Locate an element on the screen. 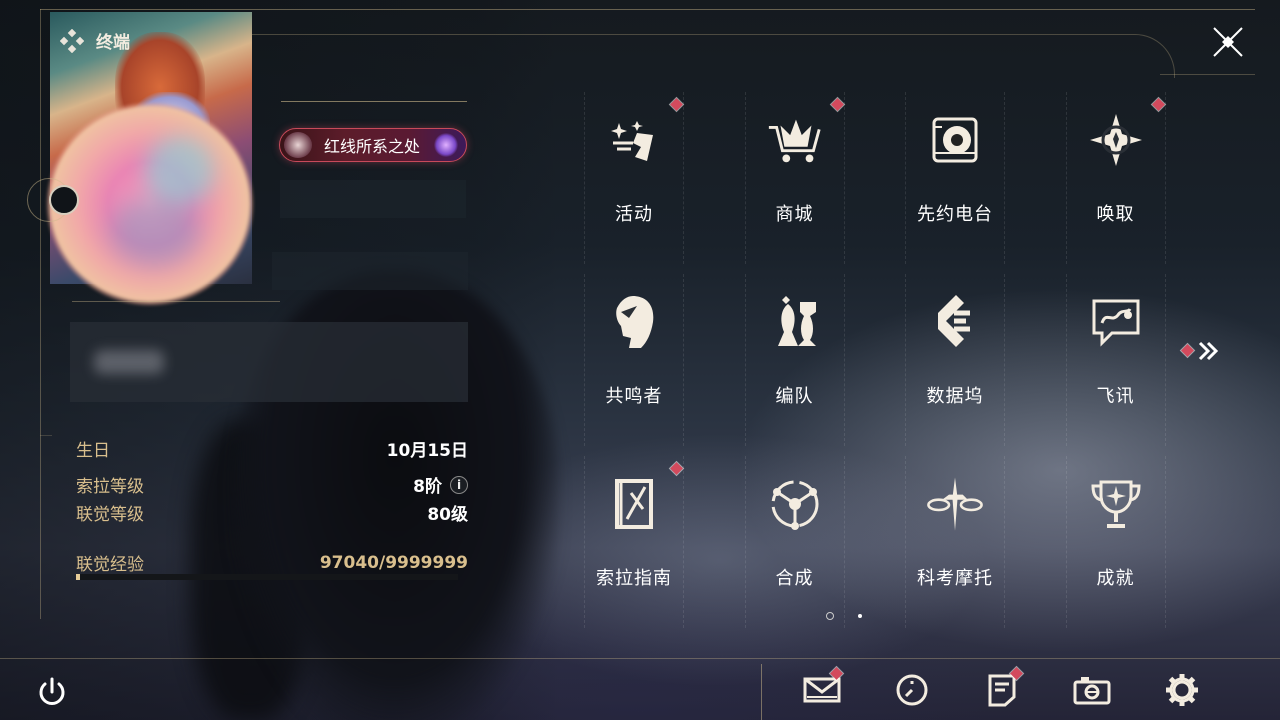 Image resolution: width=1280 pixels, height=720 pixels. history-button is located at coordinates (912, 690).